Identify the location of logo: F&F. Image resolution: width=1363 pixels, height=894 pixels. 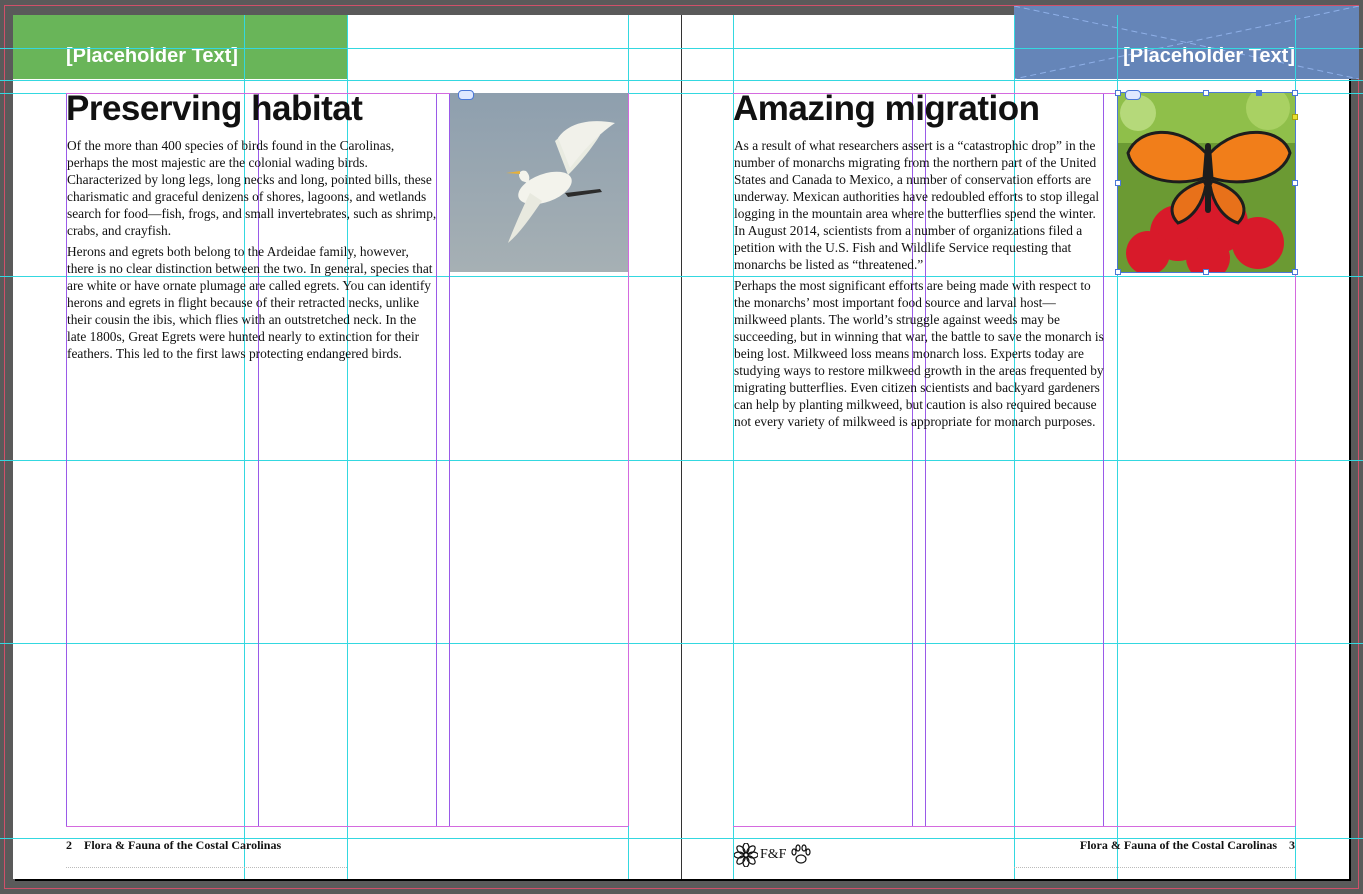
(774, 855).